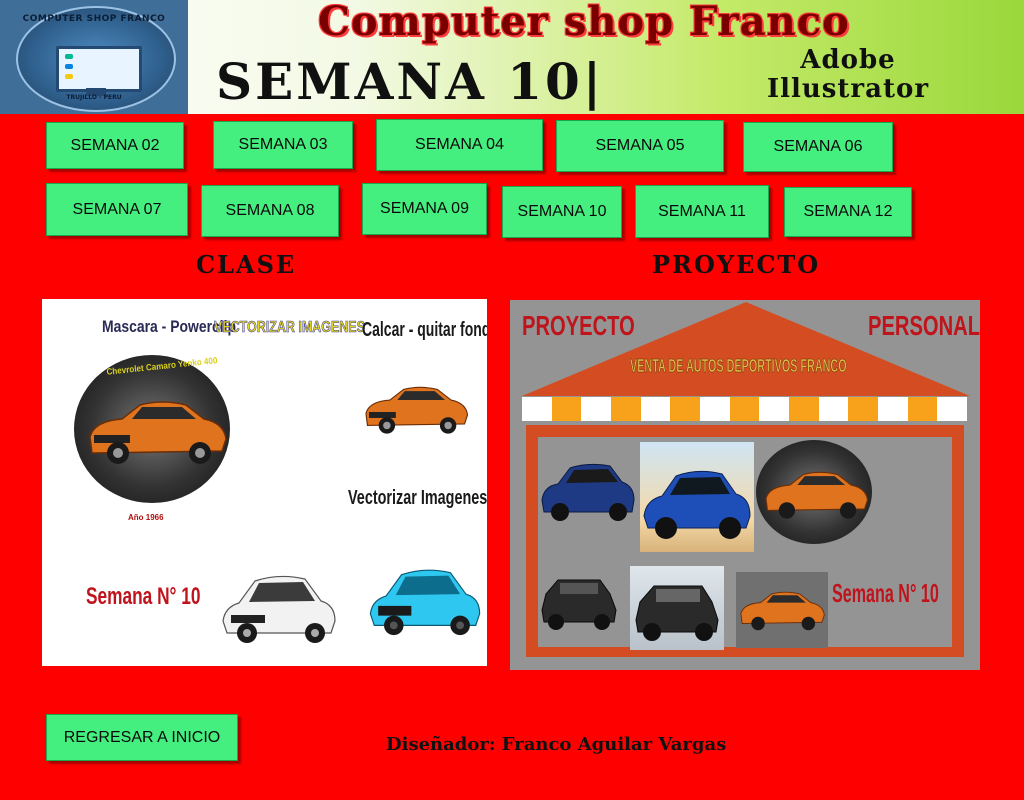 This screenshot has height=800, width=1024. I want to click on calcar-title: Calcar - quitar fondo, so click(424, 330).